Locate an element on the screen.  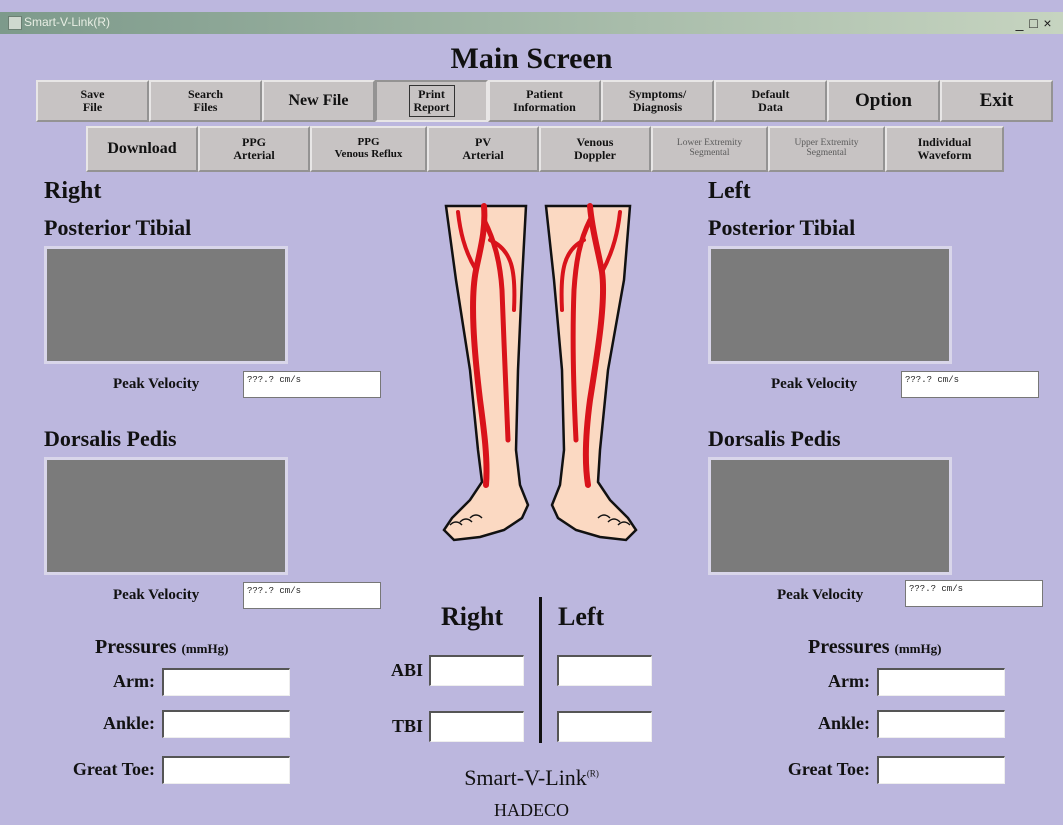
right-ankle-label: Ankle: is located at coordinates (128, 723).